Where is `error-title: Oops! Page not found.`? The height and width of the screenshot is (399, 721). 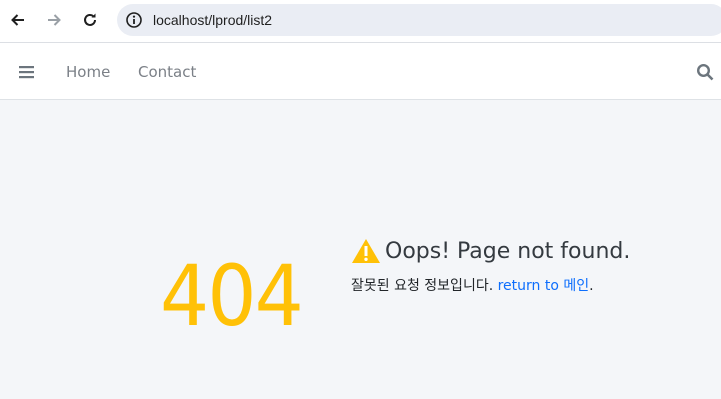
error-title: Oops! Page not found. is located at coordinates (508, 251).